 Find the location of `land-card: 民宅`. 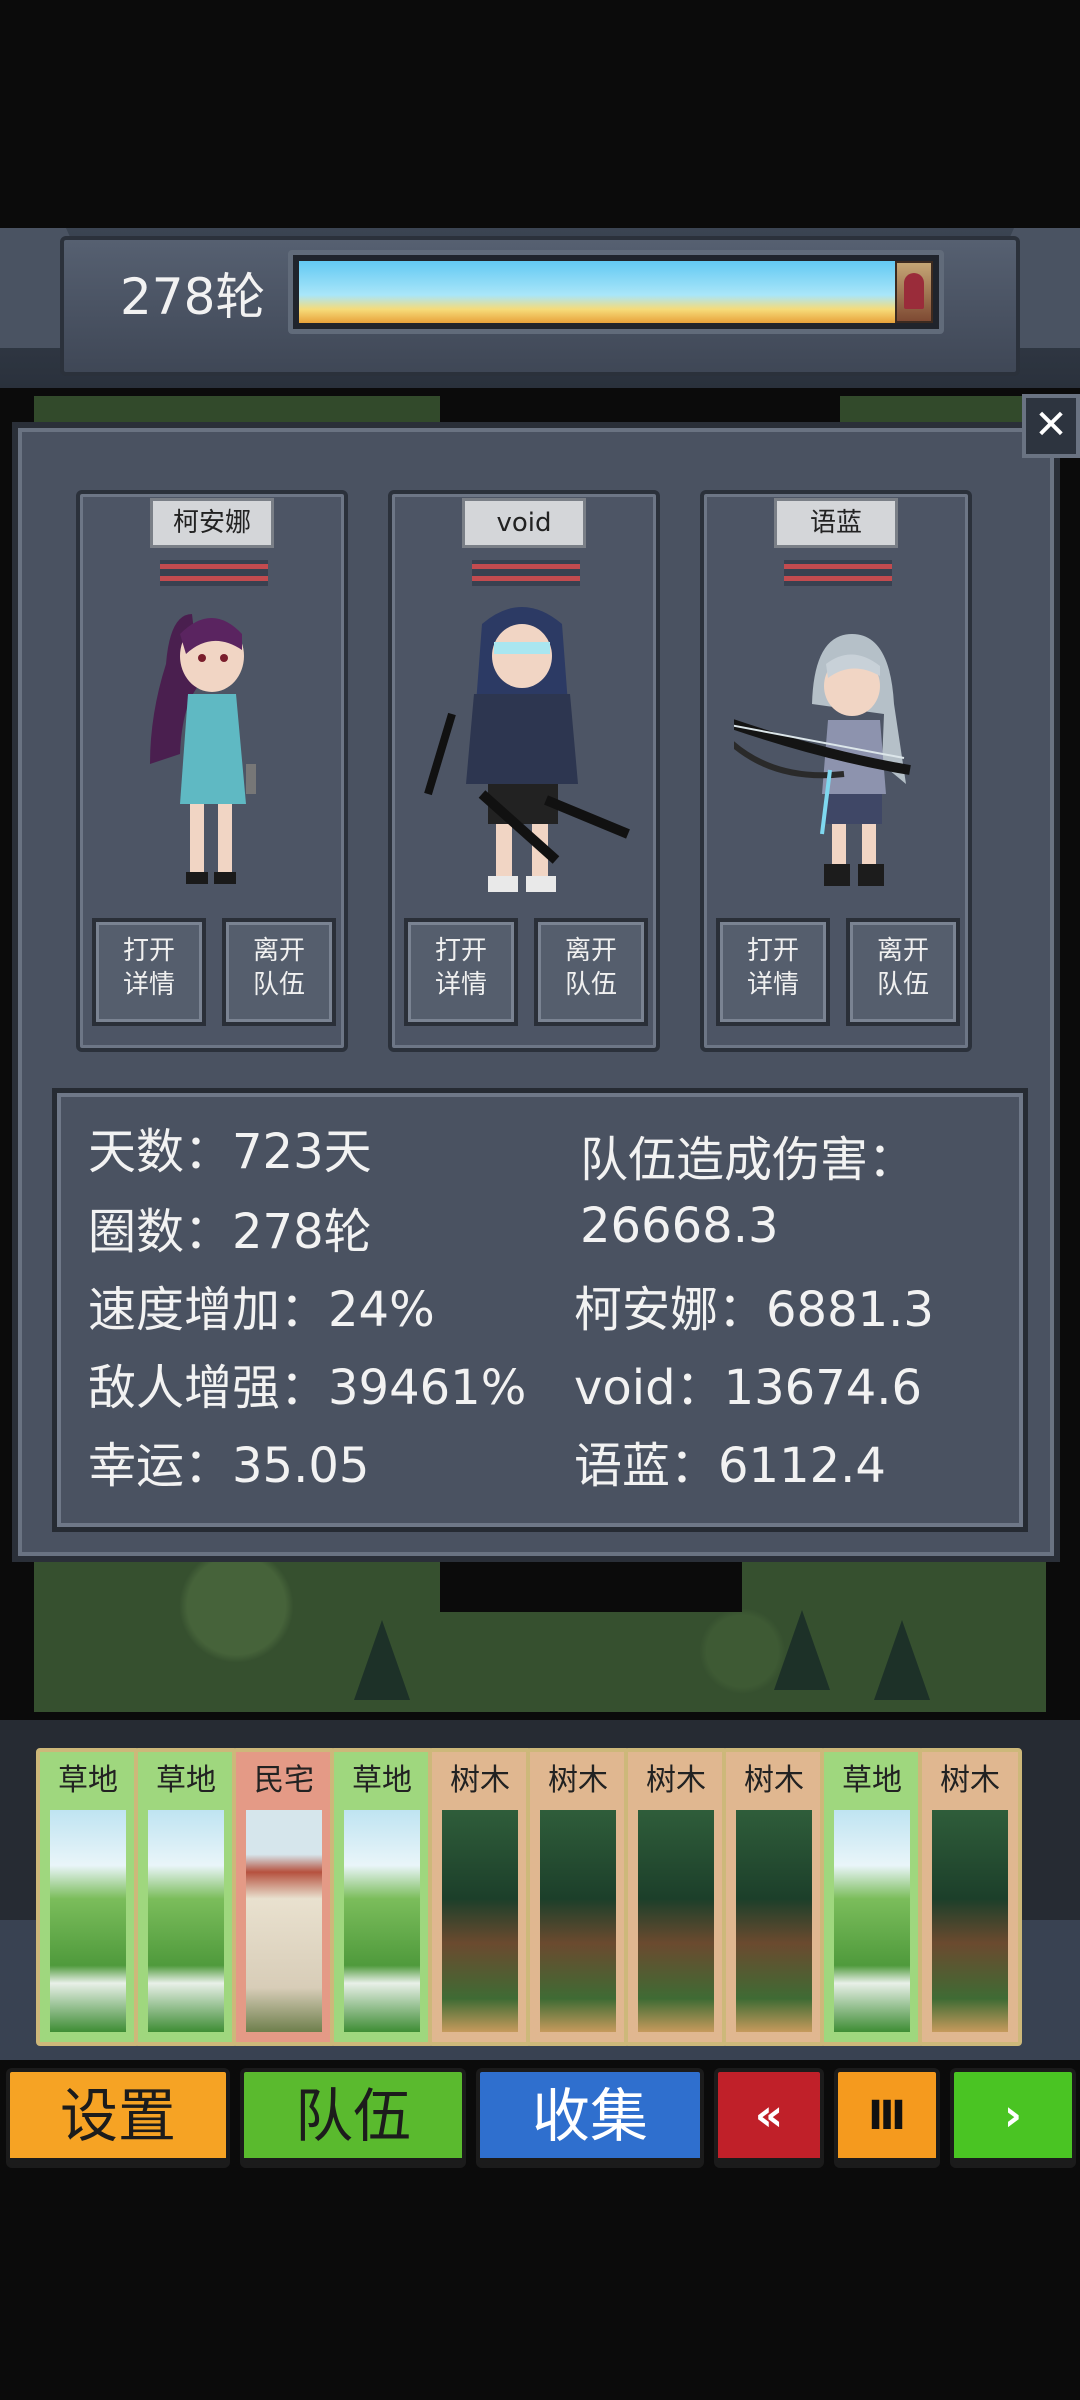

land-card: 民宅 is located at coordinates (284, 1897).